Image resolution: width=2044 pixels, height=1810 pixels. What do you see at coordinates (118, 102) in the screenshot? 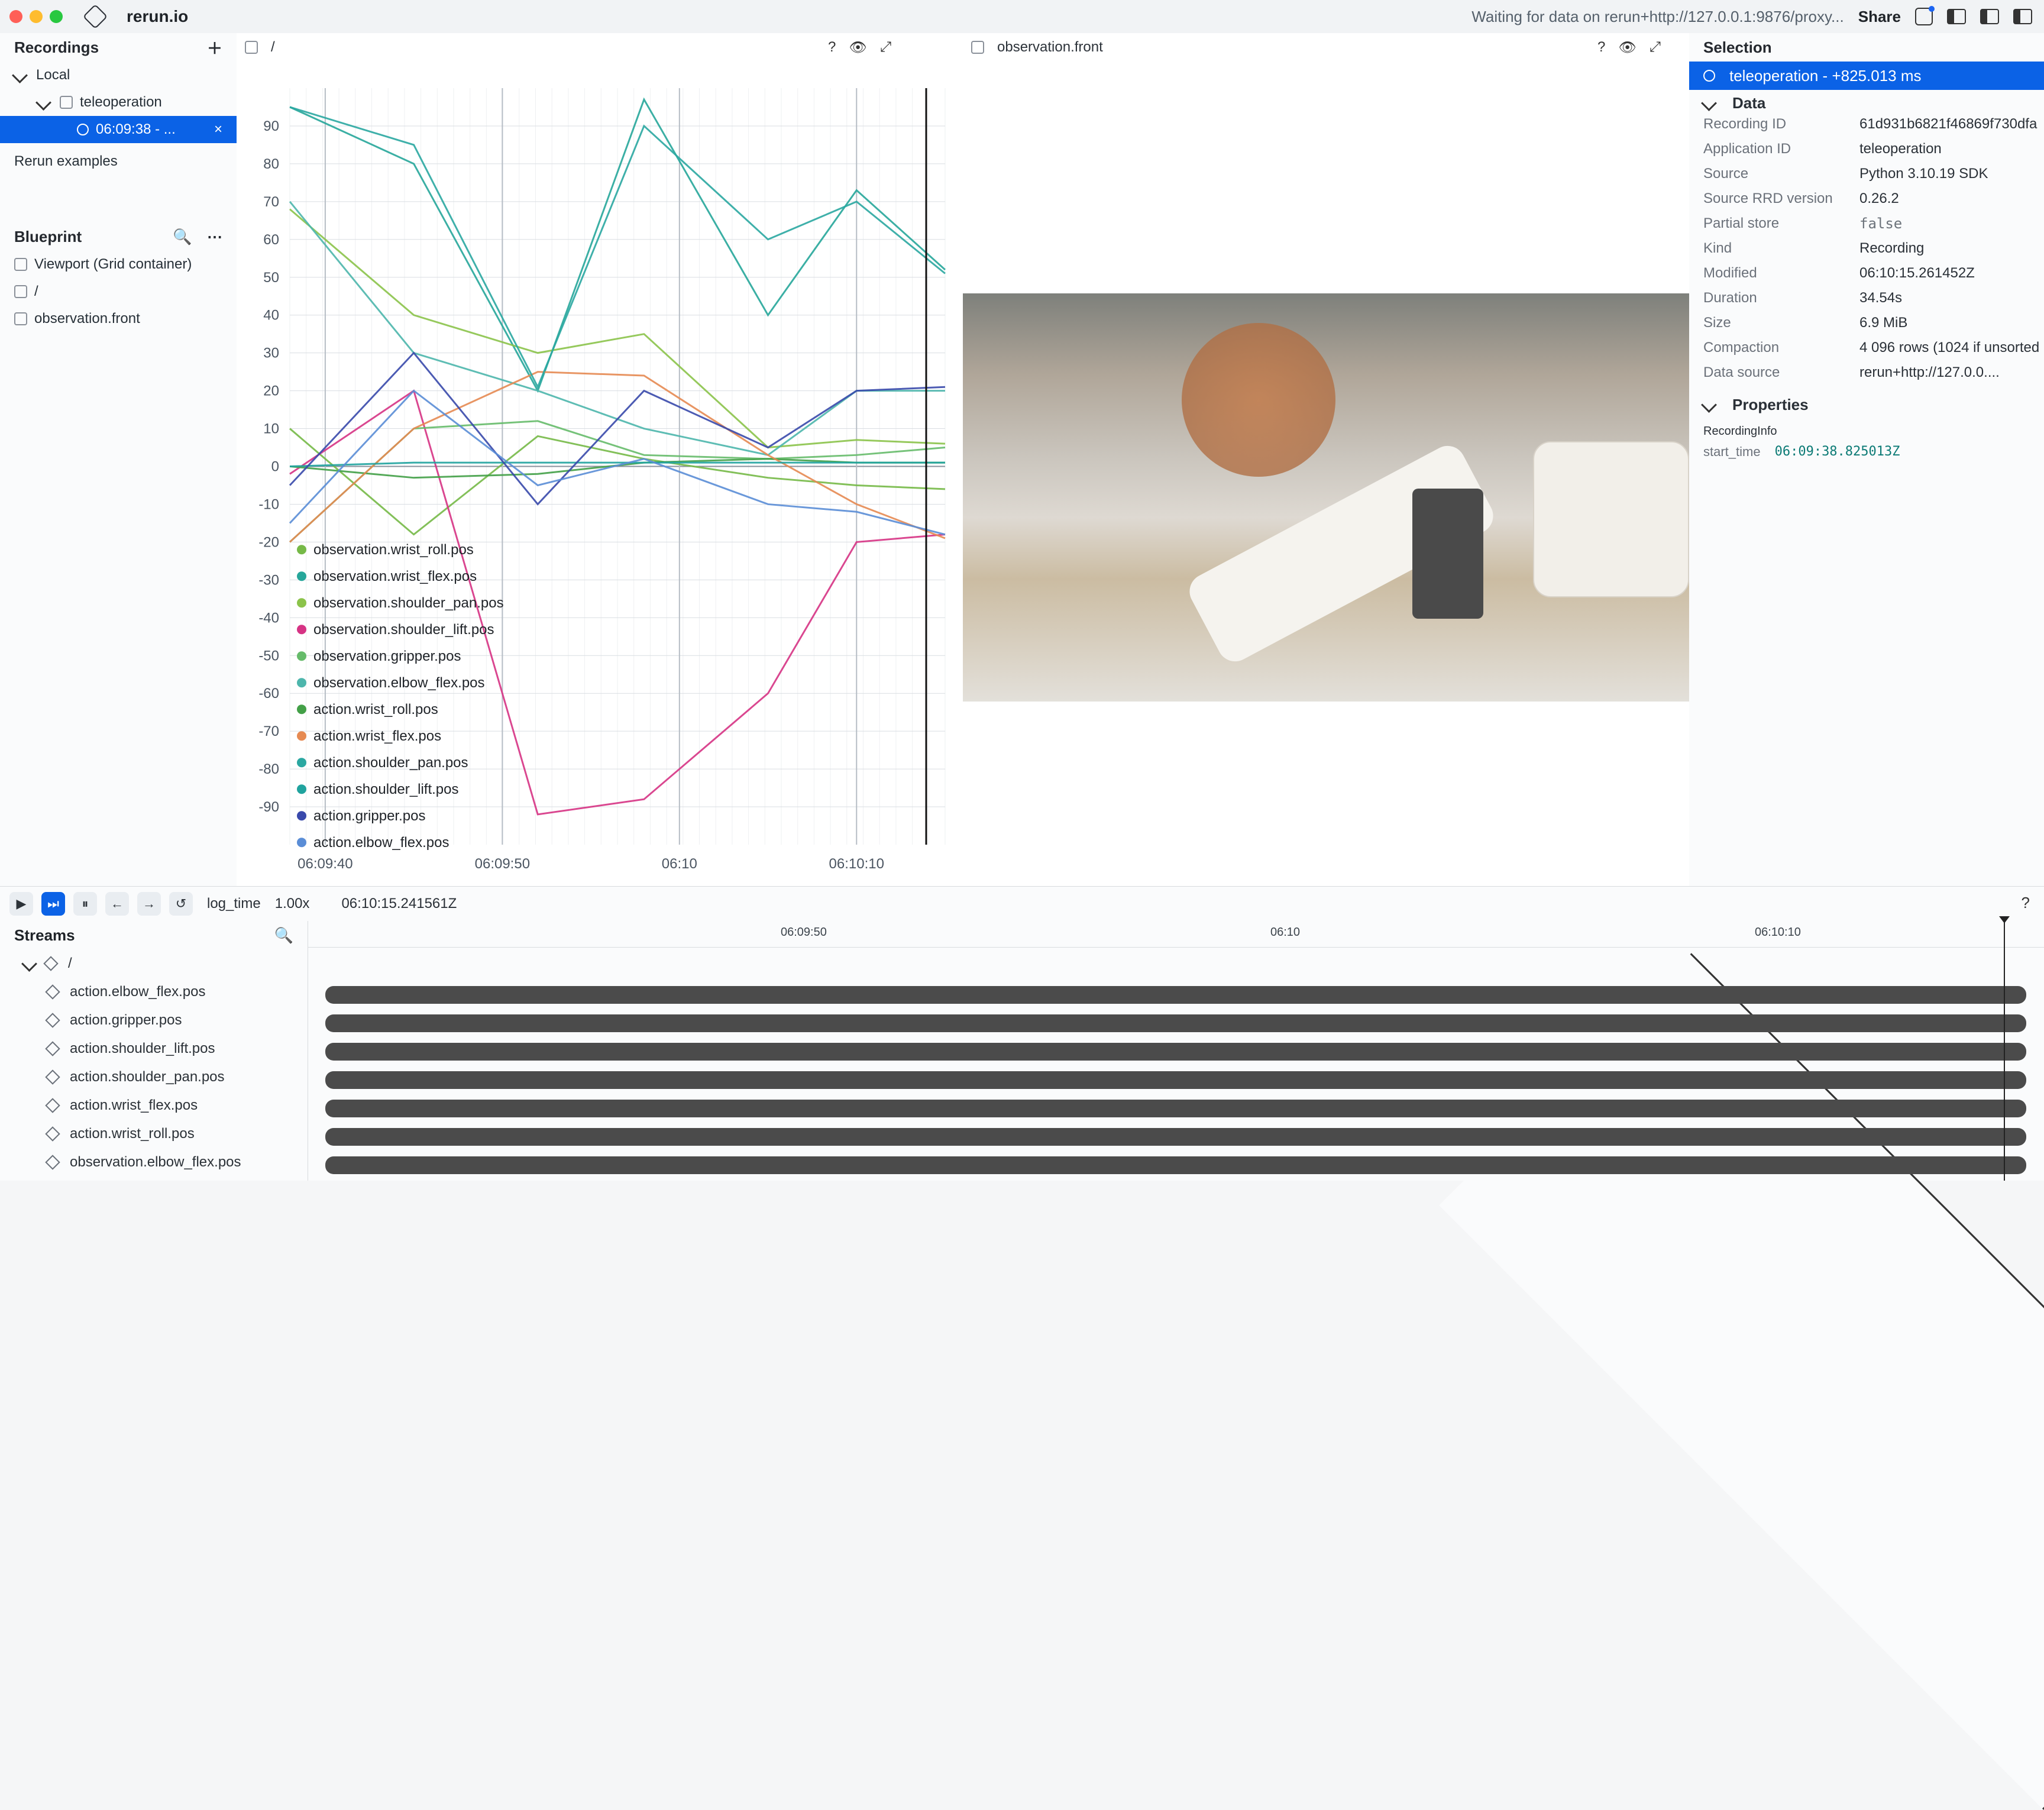
I see `recordings-teleoperation: teleoperation` at bounding box center [118, 102].